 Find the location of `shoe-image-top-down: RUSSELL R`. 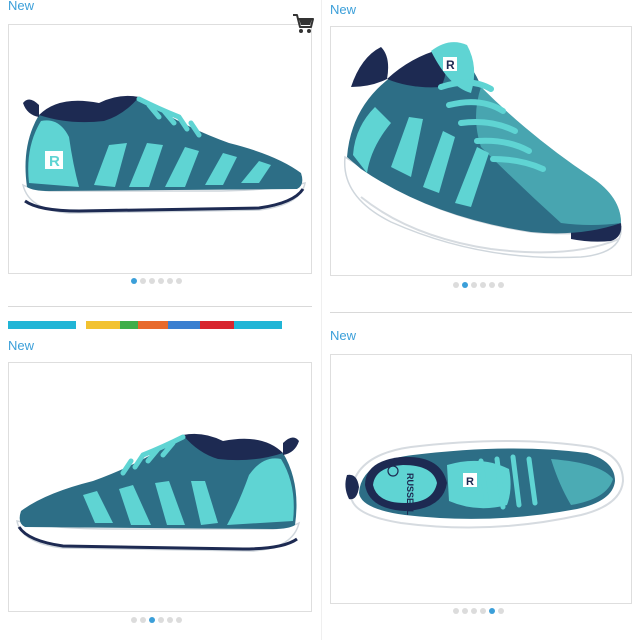

shoe-image-top-down: RUSSELL R is located at coordinates (485, 484).